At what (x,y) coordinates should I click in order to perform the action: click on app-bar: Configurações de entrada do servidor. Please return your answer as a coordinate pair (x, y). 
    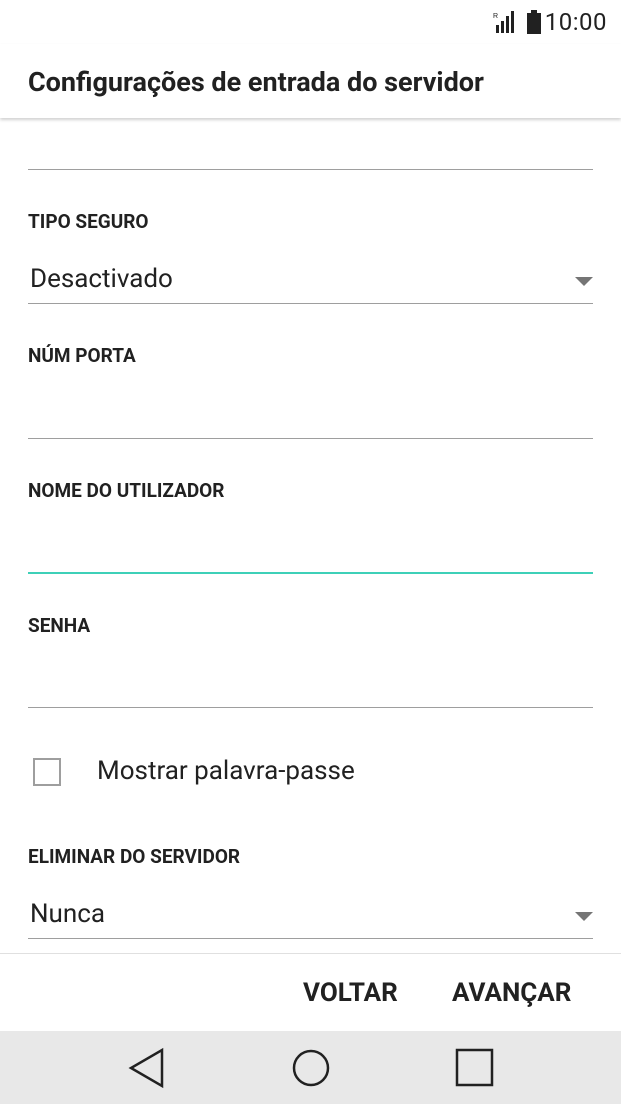
    Looking at the image, I should click on (310, 81).